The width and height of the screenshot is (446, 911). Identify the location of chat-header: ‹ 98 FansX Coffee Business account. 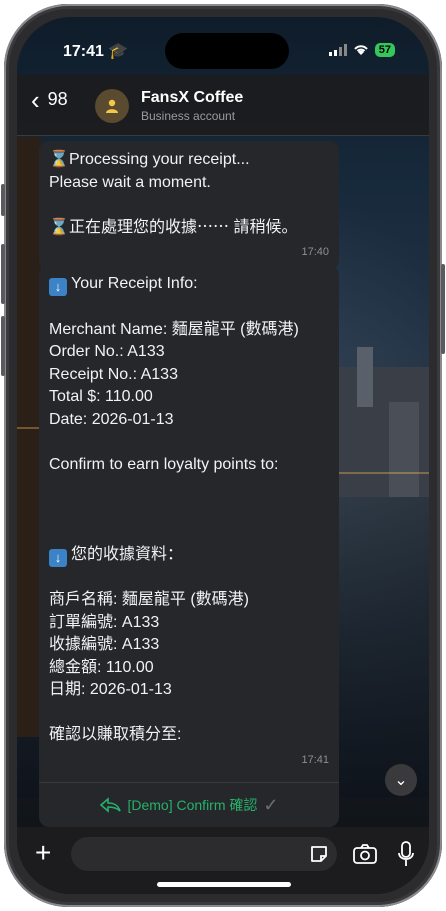
(223, 105).